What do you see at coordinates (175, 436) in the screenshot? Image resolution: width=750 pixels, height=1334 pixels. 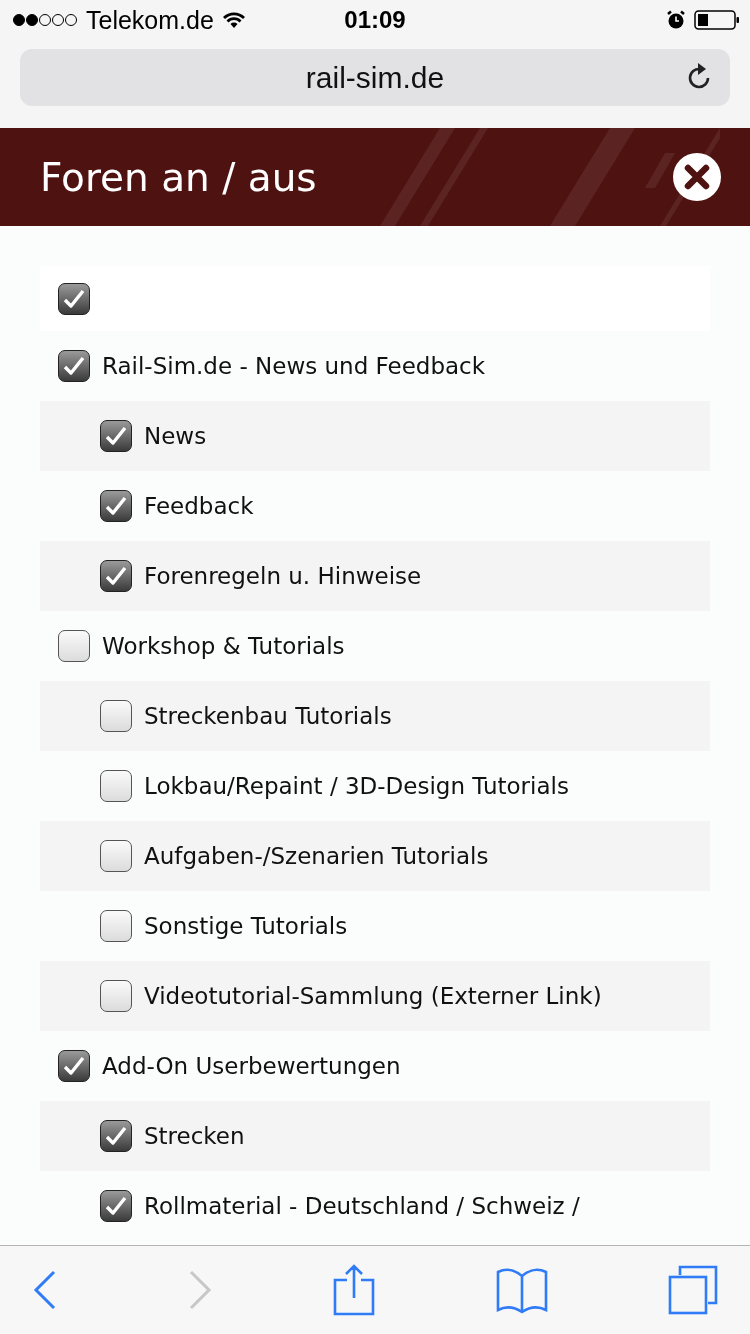 I see `forum-label: News` at bounding box center [175, 436].